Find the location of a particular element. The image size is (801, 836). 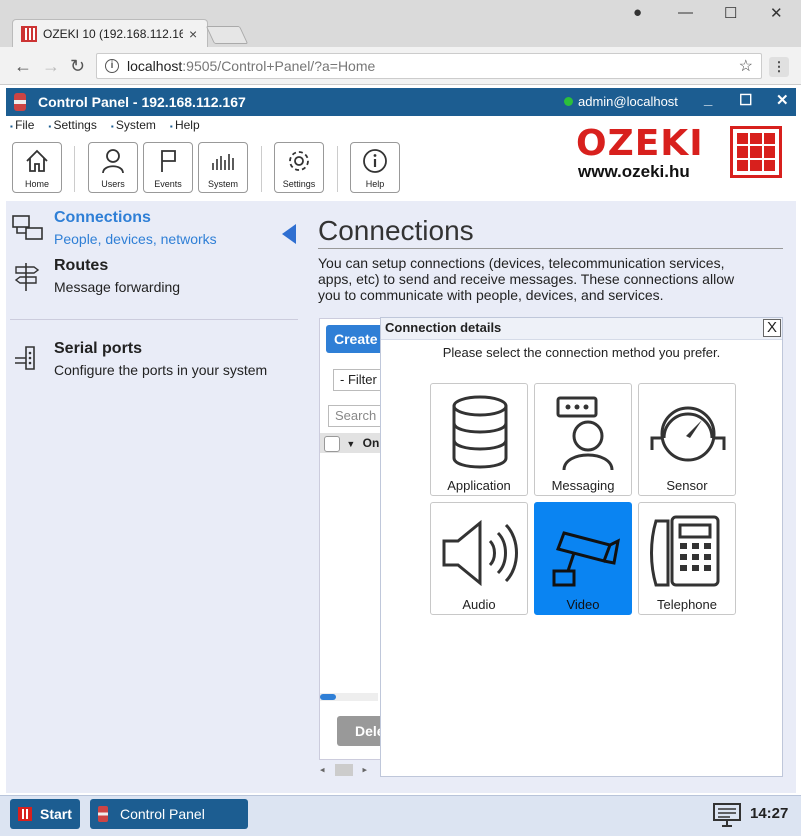

tab-title: OZEKI 10 (192.168.112.16 is located at coordinates (113, 33).